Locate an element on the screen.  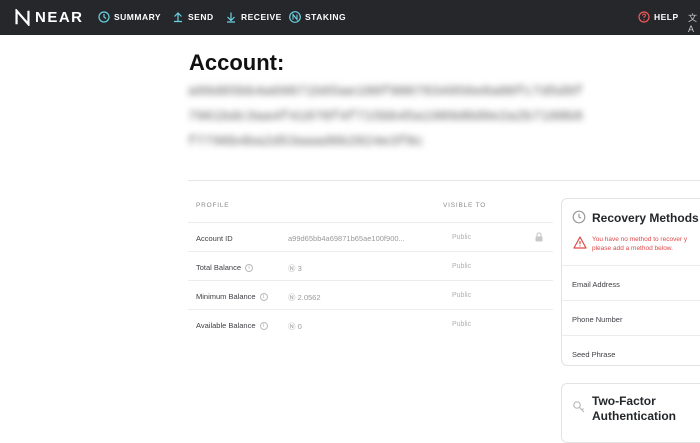
nav-receive: RECEIVE is located at coordinates (253, 17).